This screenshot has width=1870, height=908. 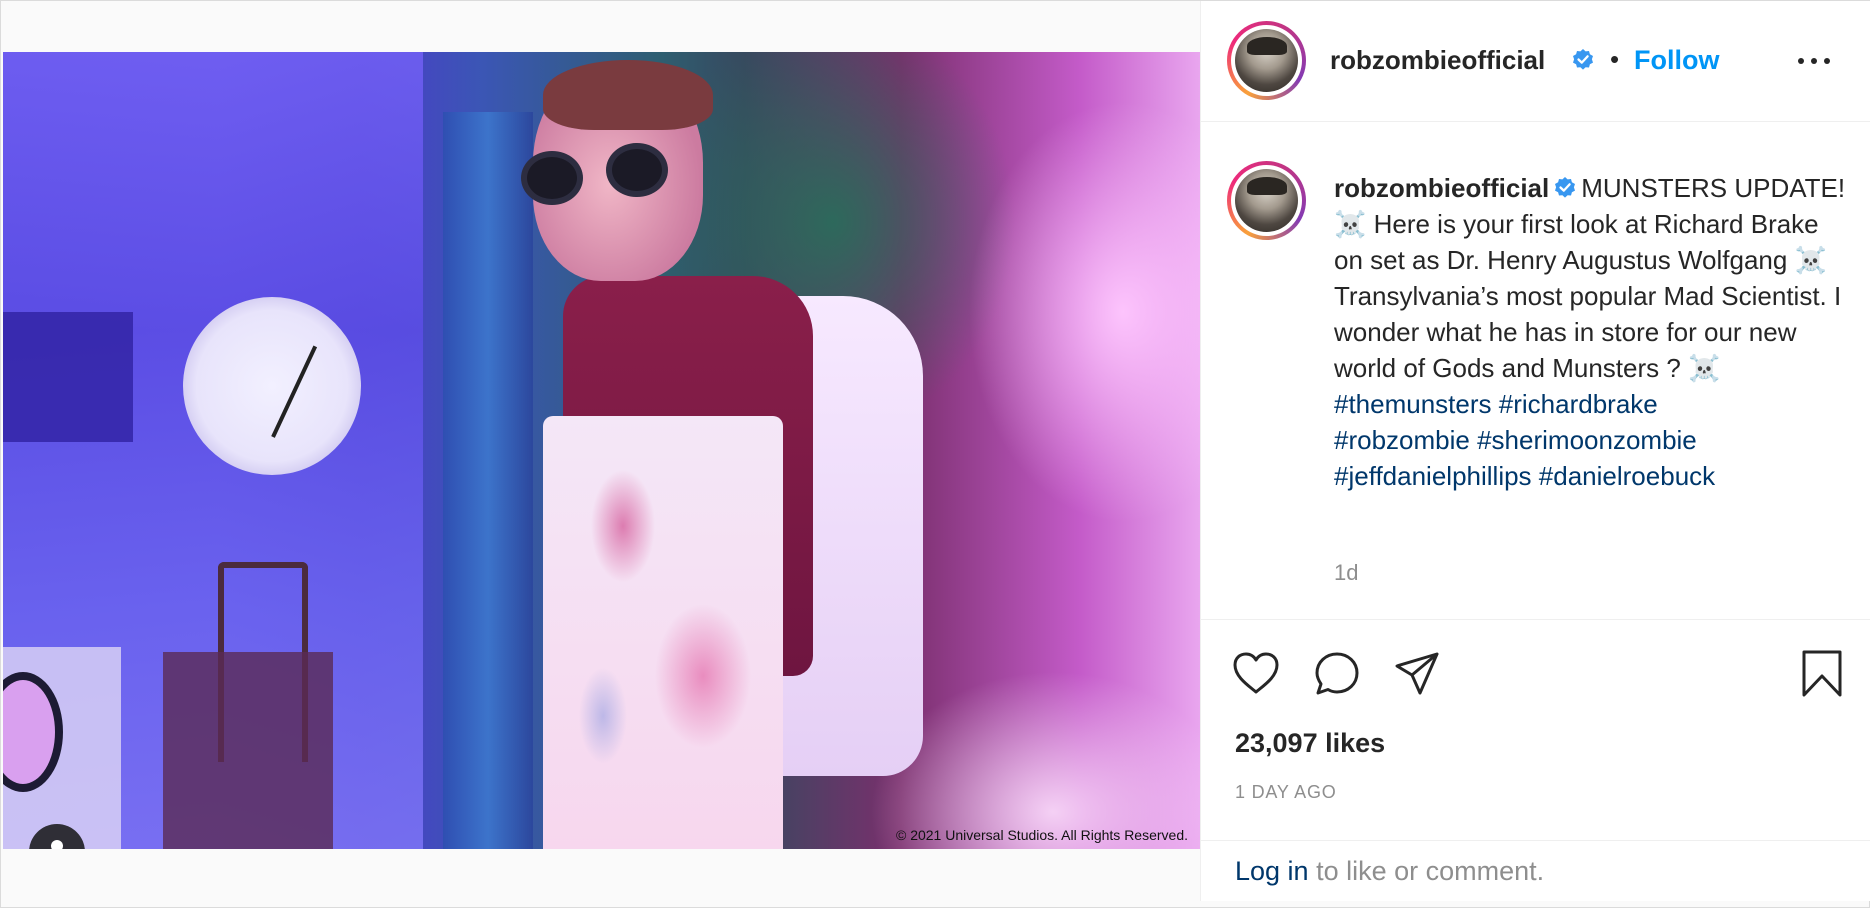 I want to click on user-tag-icon, so click(x=57, y=844).